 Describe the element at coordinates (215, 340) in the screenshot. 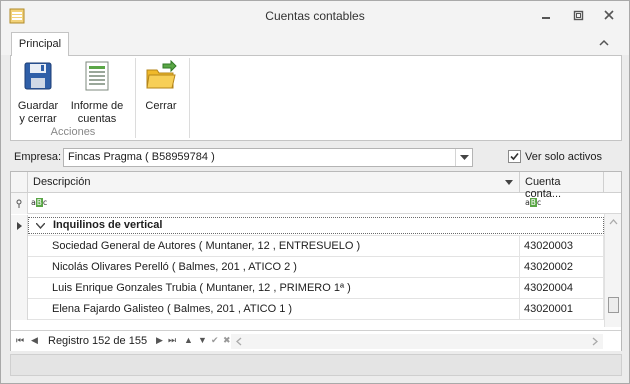

I see `nav-apply-button: ✔` at that location.